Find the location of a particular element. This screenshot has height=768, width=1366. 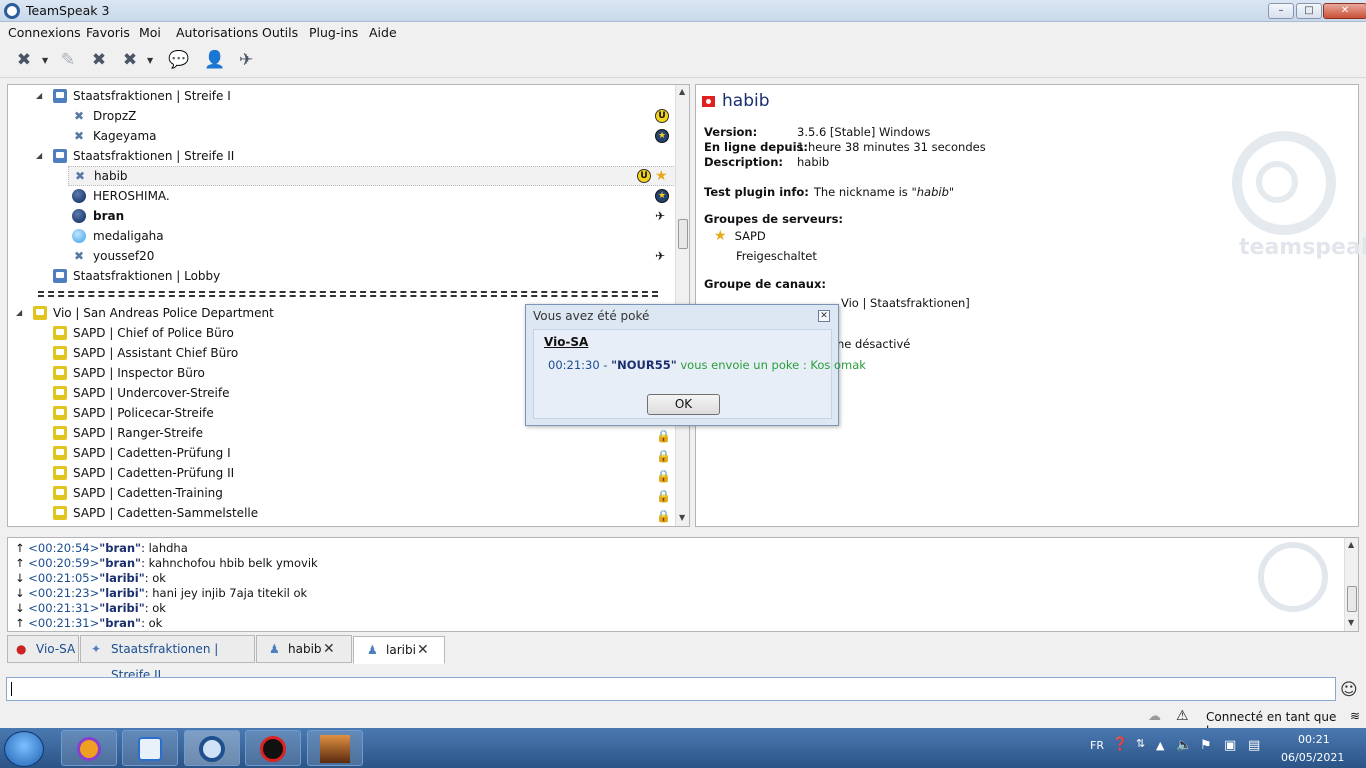

away-icon: ✎ is located at coordinates (68, 60).